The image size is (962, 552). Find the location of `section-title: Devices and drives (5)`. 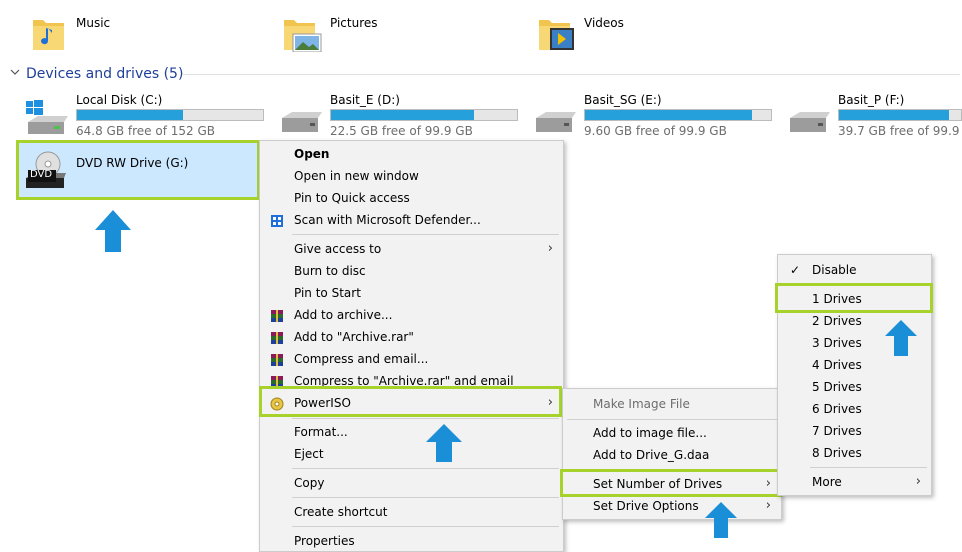

section-title: Devices and drives (5) is located at coordinates (104, 74).